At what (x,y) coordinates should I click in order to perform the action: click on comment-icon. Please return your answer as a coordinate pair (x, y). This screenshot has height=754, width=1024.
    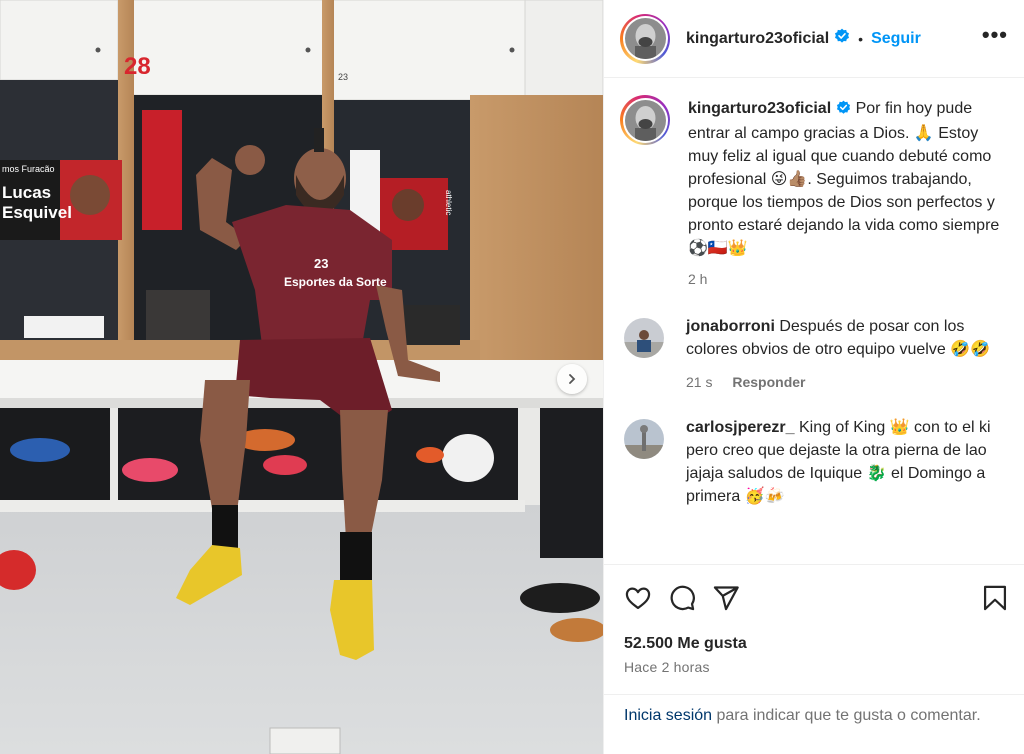
    Looking at the image, I should click on (682, 598).